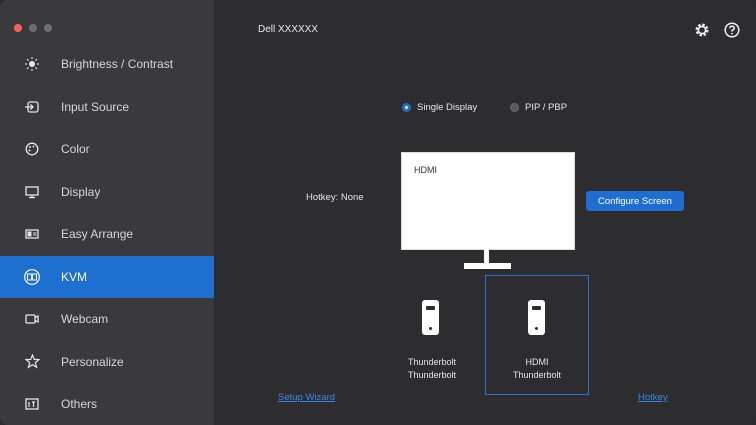 This screenshot has width=756, height=425. I want to click on sidebar-item-others: Others, so click(107, 404).